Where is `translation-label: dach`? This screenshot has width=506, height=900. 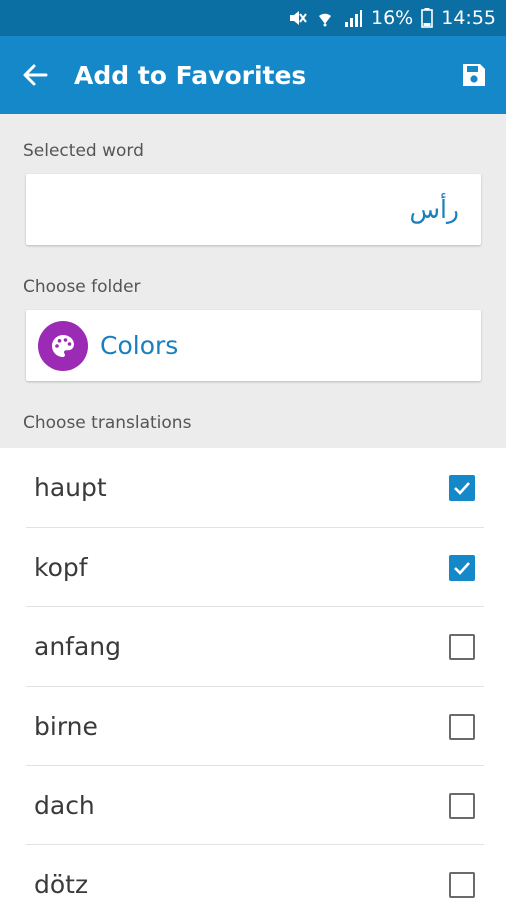
translation-label: dach is located at coordinates (64, 805).